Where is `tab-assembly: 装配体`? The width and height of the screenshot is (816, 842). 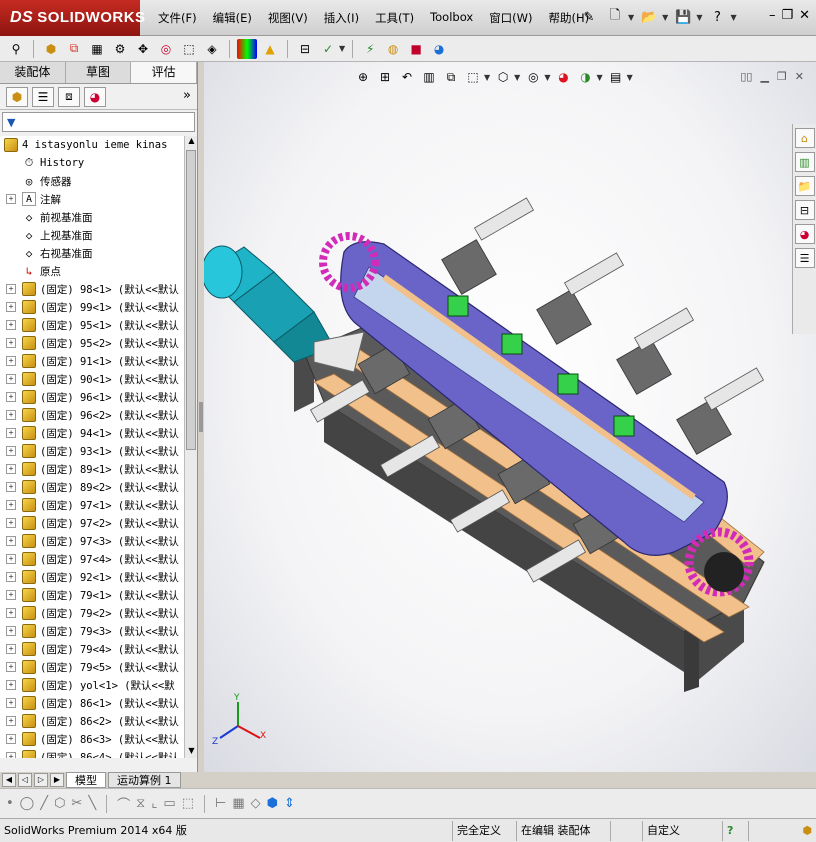
tab-assembly: 装配体 is located at coordinates (33, 72).